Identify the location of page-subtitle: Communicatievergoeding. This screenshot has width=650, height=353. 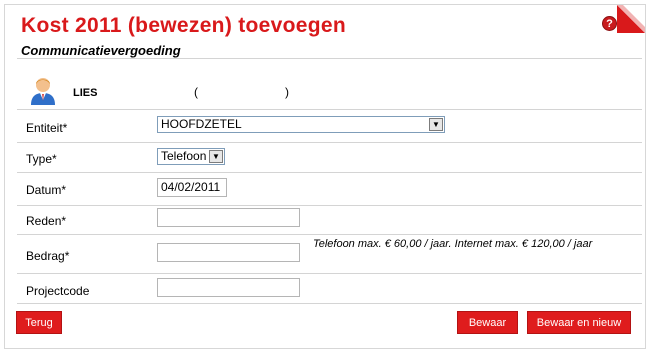
(101, 50).